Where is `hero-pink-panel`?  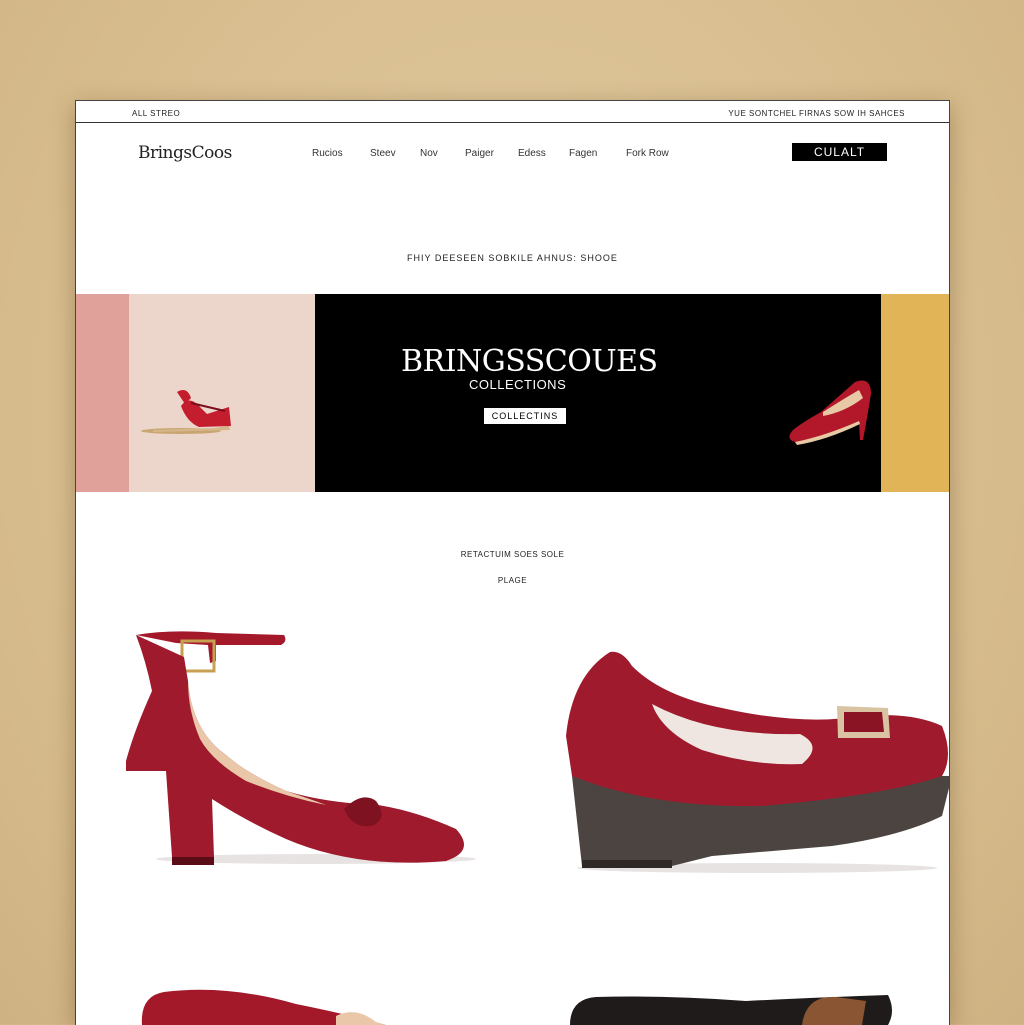
hero-pink-panel is located at coordinates (102, 393).